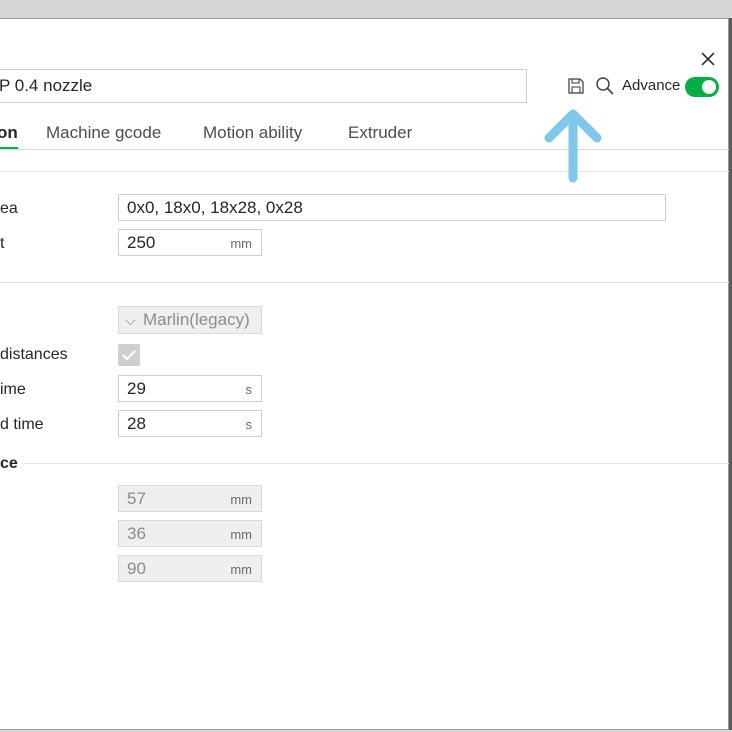 The width and height of the screenshot is (732, 732). I want to click on distances-checkbox, so click(129, 355).